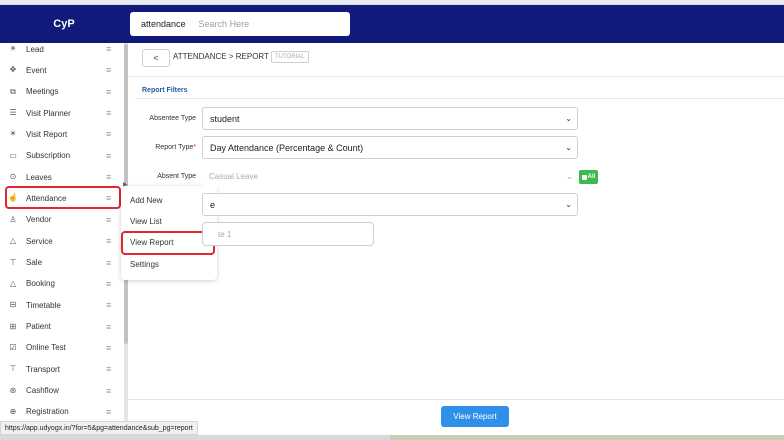 The image size is (784, 440). What do you see at coordinates (13, 411) in the screenshot?
I see `registration-icon: ⊕` at bounding box center [13, 411].